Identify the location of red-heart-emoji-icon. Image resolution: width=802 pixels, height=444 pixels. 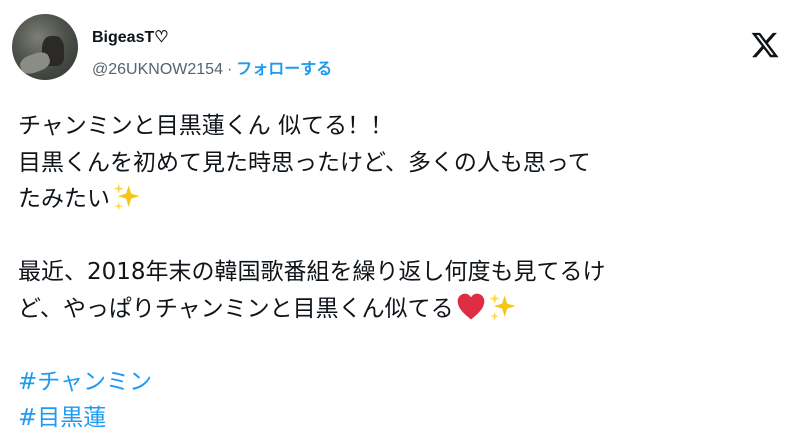
(470, 306).